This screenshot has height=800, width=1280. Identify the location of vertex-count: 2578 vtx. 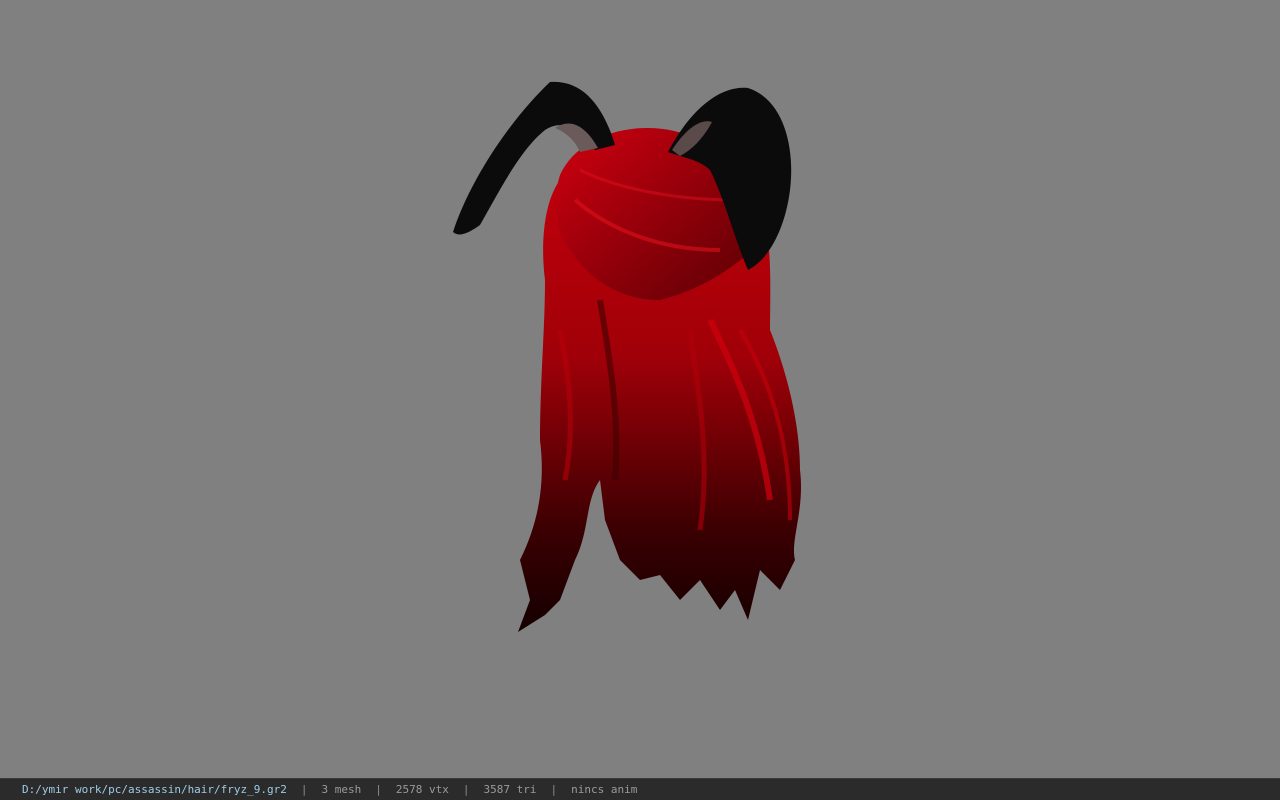
(422, 789).